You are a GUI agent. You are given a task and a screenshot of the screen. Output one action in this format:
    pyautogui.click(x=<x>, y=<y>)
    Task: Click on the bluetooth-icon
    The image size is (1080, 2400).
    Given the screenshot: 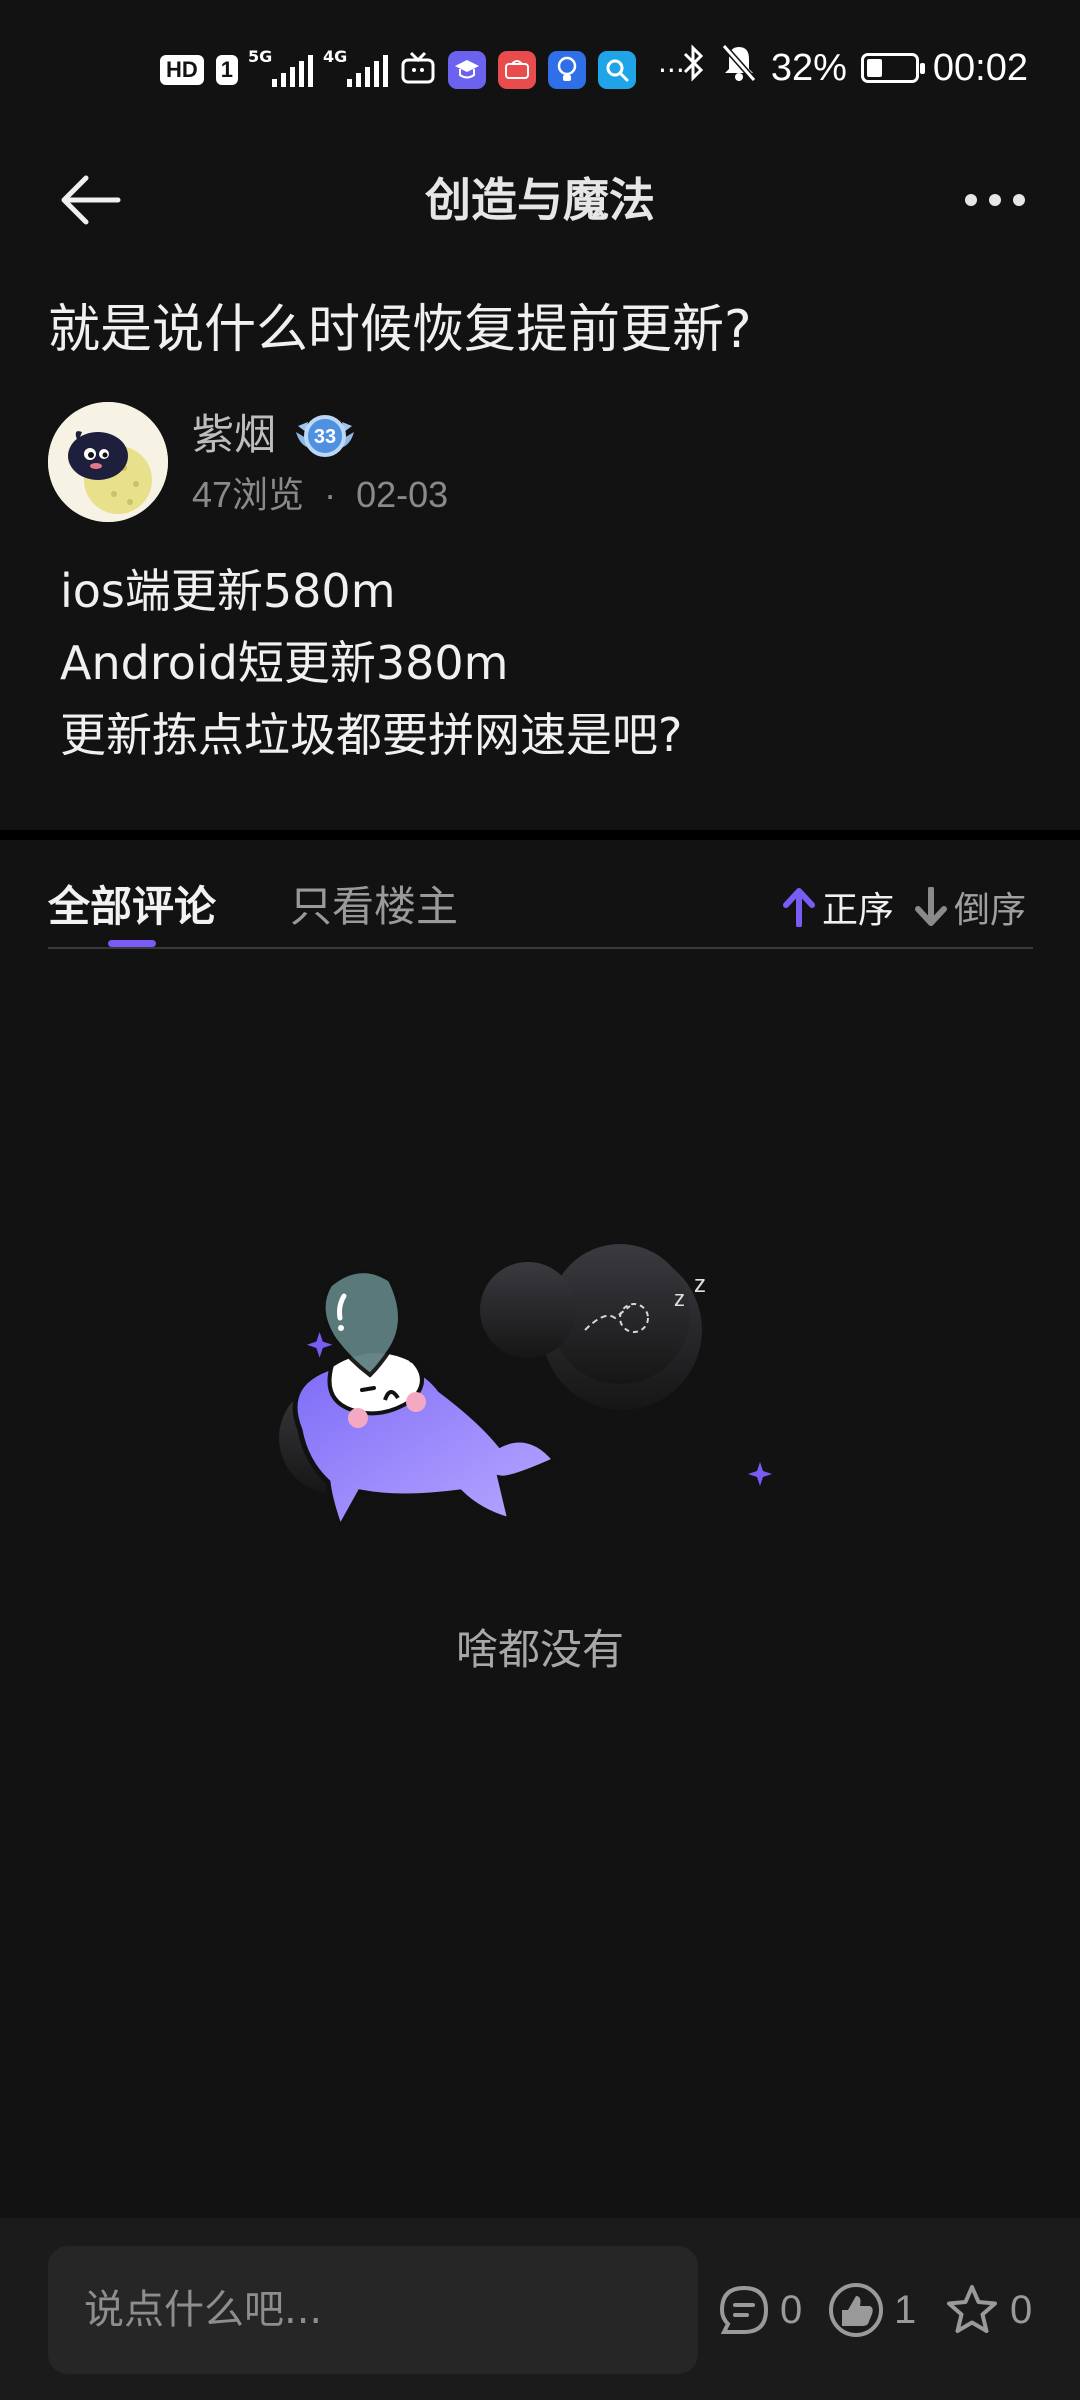 What is the action you would take?
    pyautogui.click(x=694, y=68)
    